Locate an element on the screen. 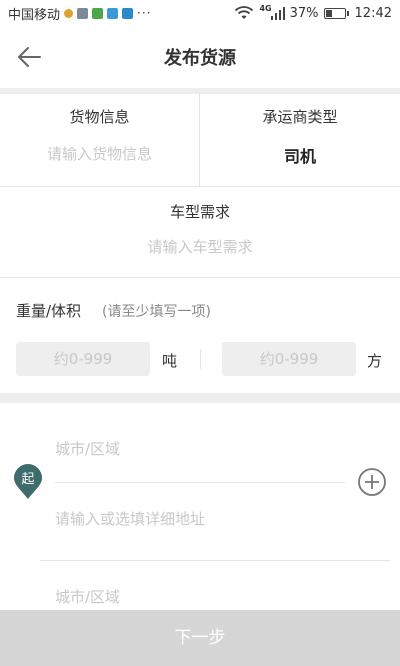 The image size is (400, 666). next-step-button: 下一步 is located at coordinates (200, 638).